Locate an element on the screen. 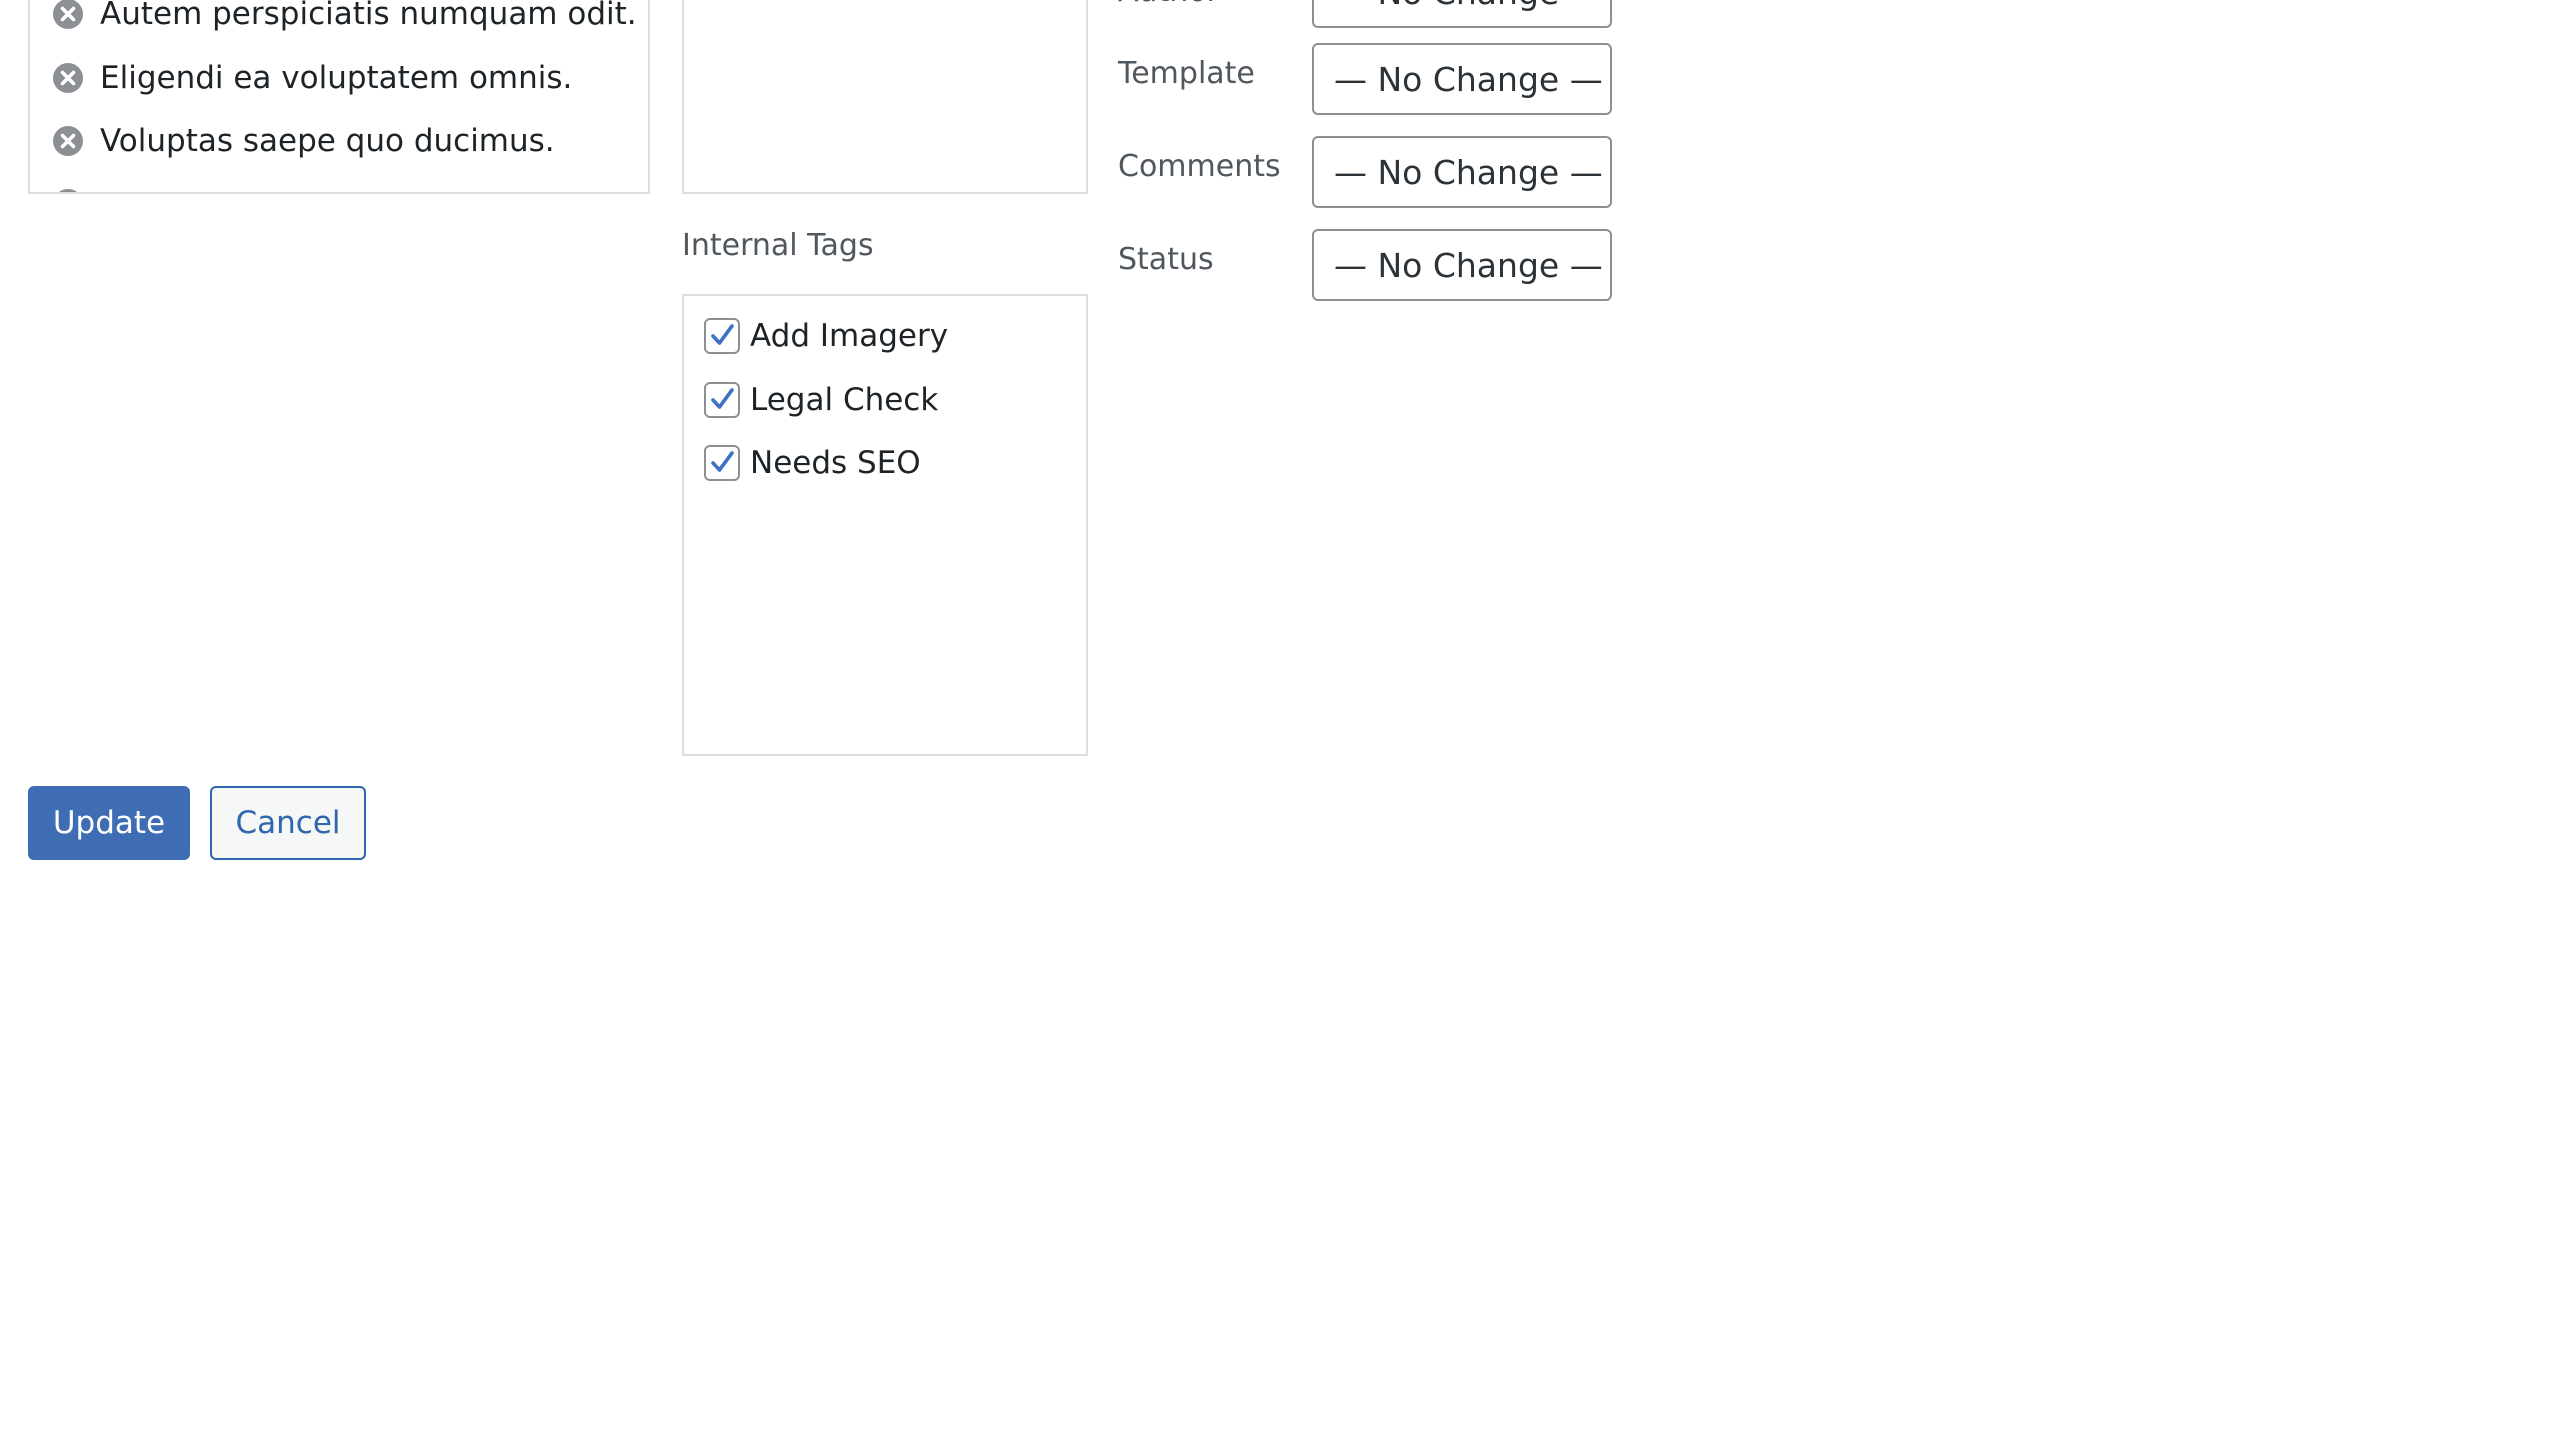  tag-label: Needs SEO is located at coordinates (835, 463).